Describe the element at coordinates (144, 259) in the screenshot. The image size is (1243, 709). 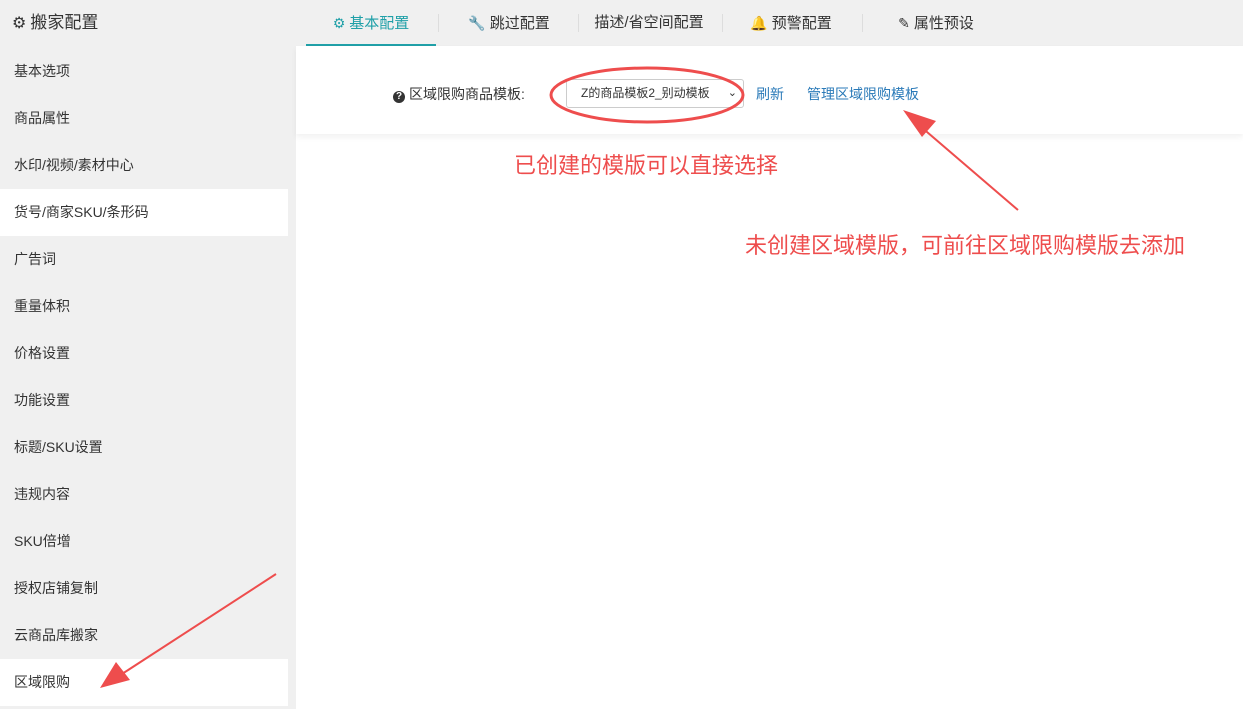
I see `sidebar-item-ad-words: 广告词` at that location.